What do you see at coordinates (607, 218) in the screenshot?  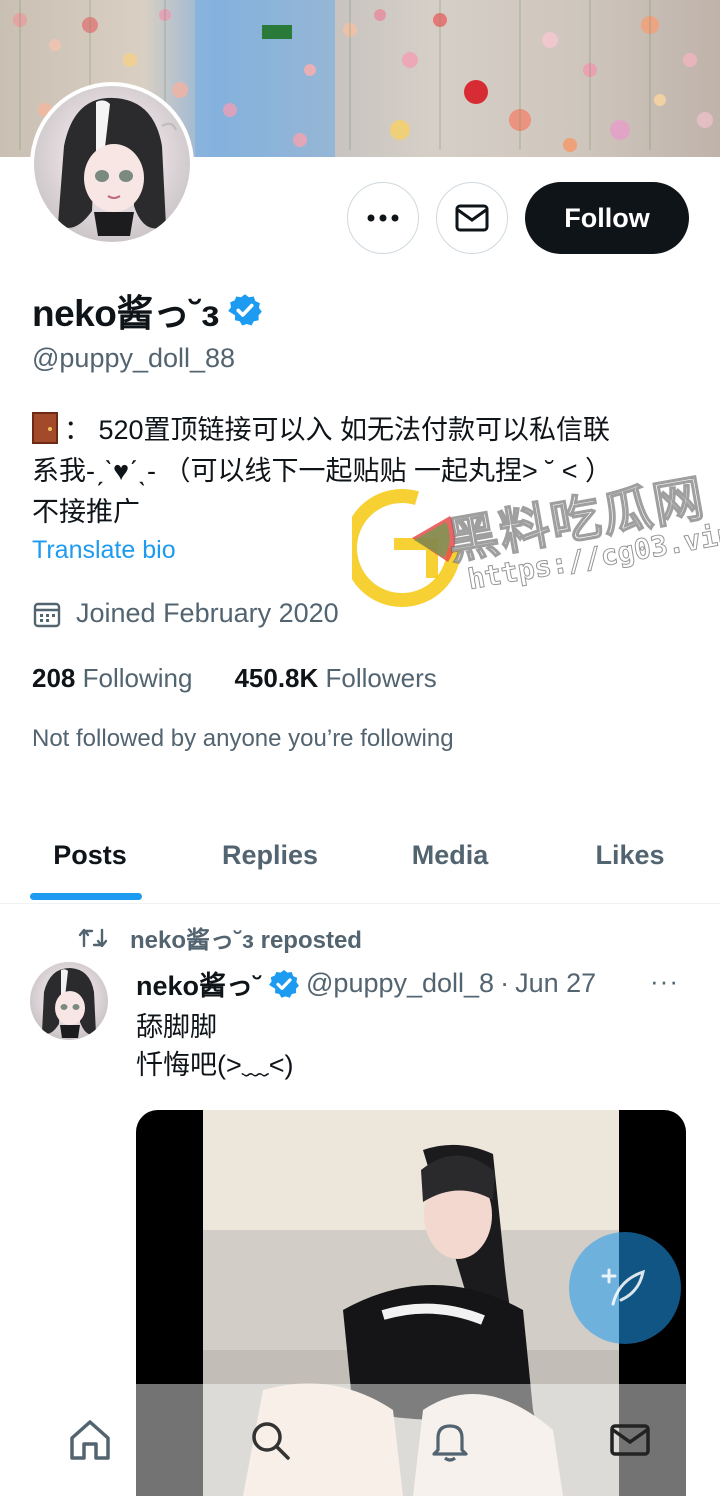 I see `follow-button: Follow` at bounding box center [607, 218].